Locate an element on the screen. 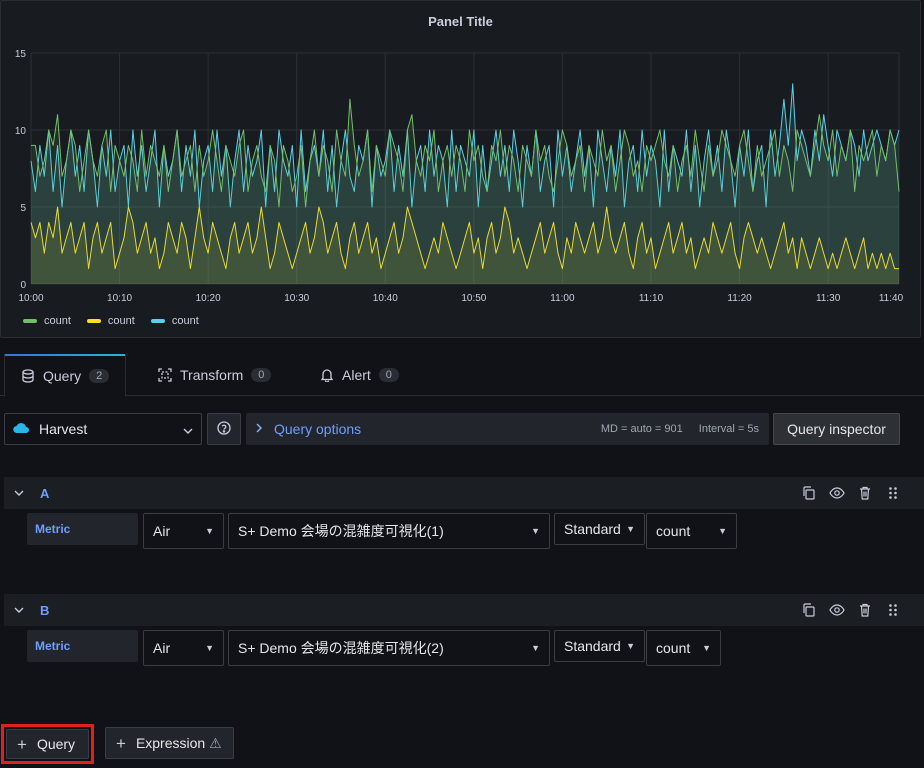 The image size is (924, 768). add-expression-text: Expression is located at coordinates (170, 742).